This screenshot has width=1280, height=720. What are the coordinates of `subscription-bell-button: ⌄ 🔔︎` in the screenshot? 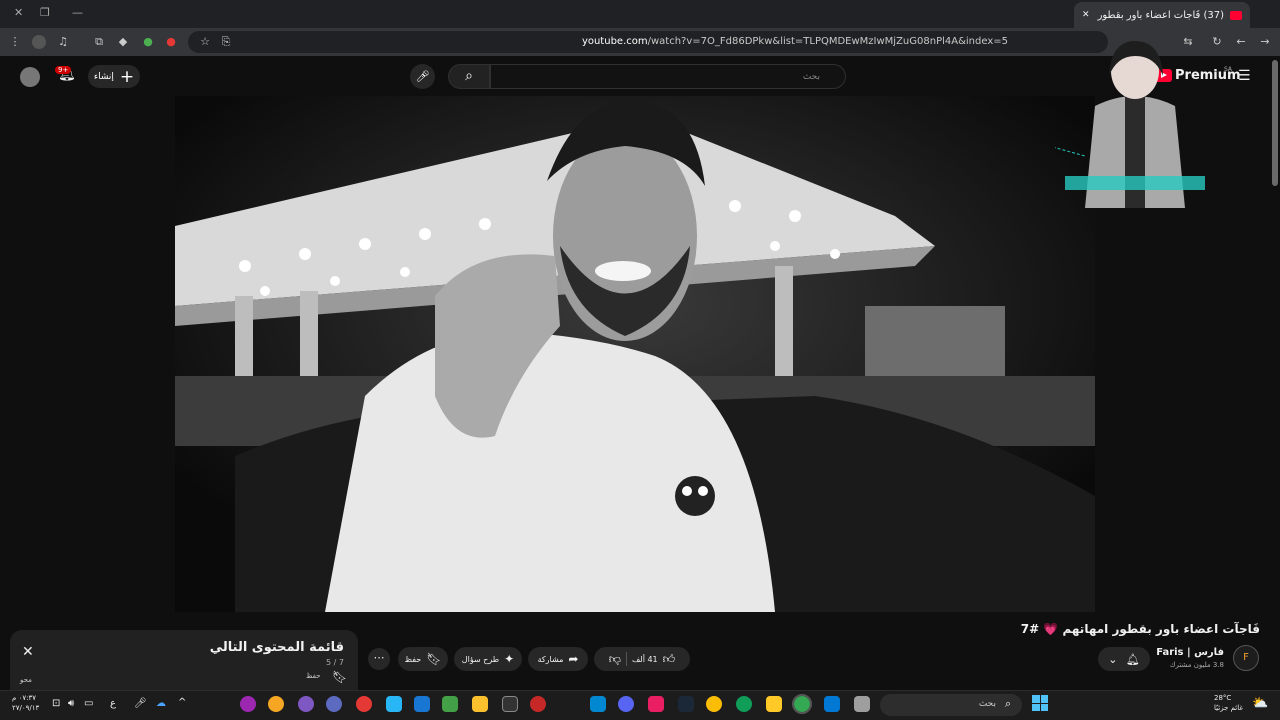 It's located at (1124, 659).